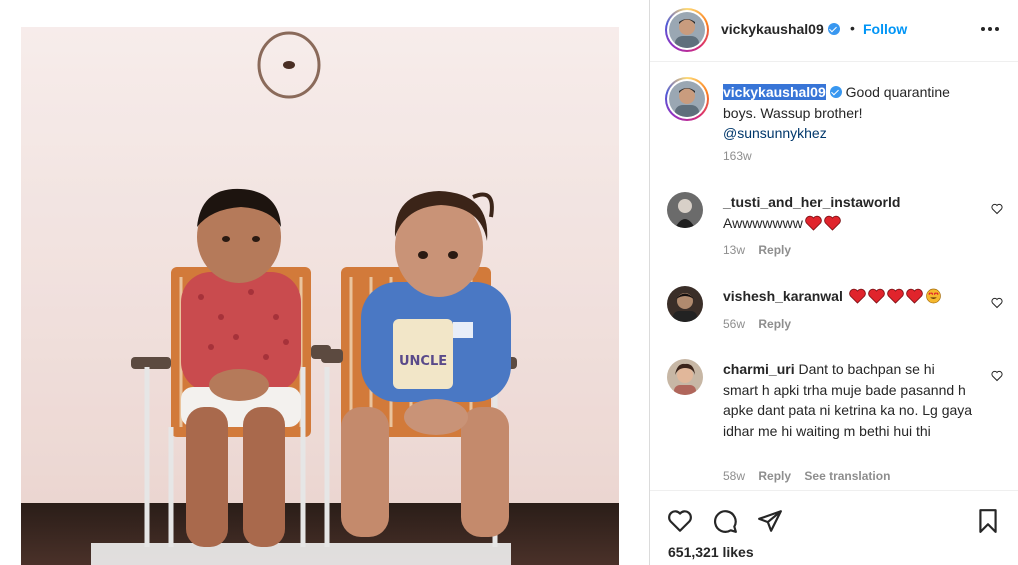  I want to click on caption-author-avatar, so click(687, 99).